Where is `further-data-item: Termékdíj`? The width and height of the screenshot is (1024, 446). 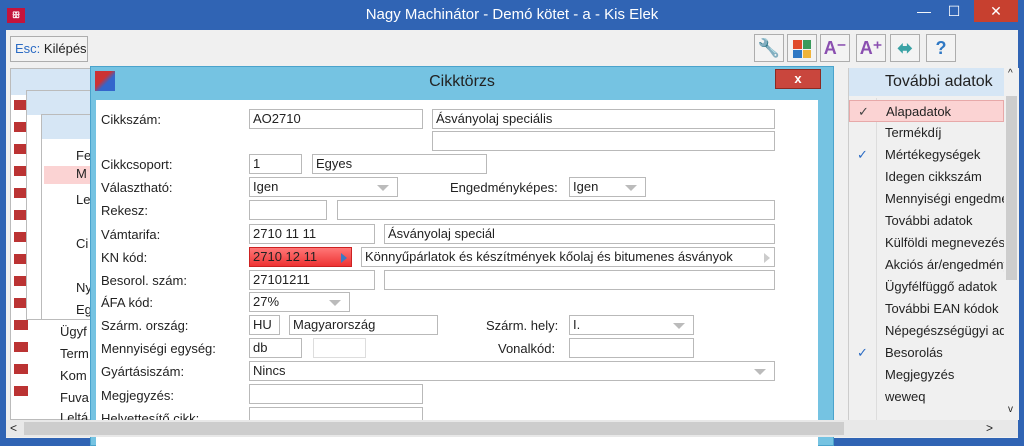
further-data-item: Termékdíj is located at coordinates (926, 133).